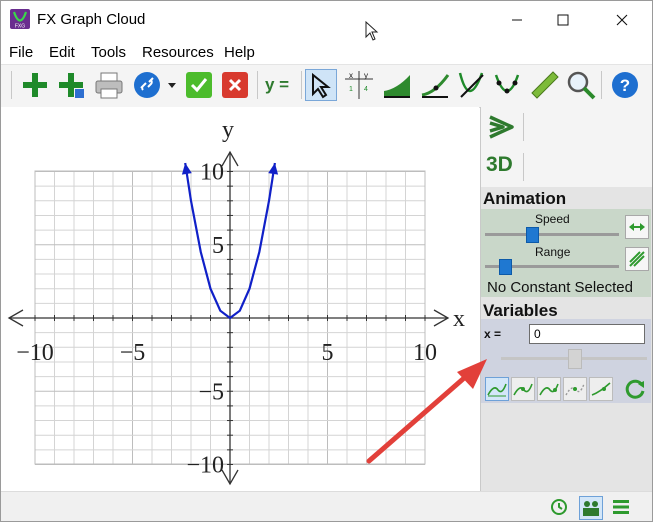 This screenshot has width=653, height=522. Describe the element at coordinates (326, 52) in the screenshot. I see `menu-bar: File Edit Tools Resources Help` at that location.